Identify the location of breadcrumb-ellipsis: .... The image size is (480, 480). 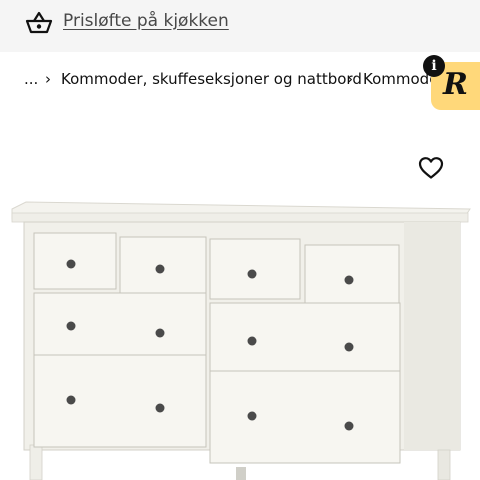
(31, 79).